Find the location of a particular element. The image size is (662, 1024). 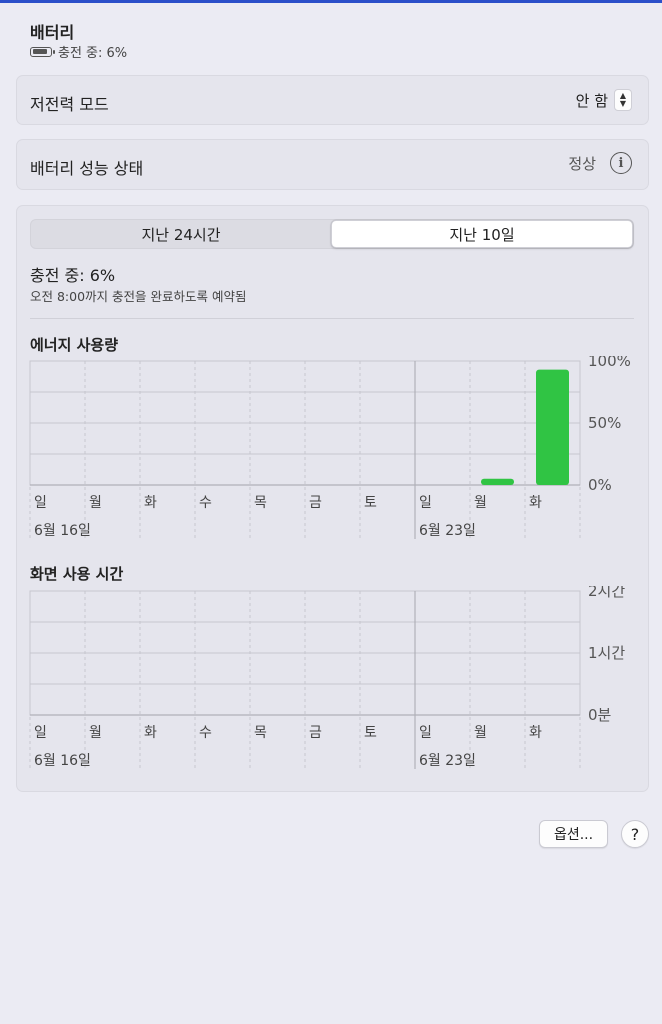

energy-y-tick-label: 50% is located at coordinates (604, 423).